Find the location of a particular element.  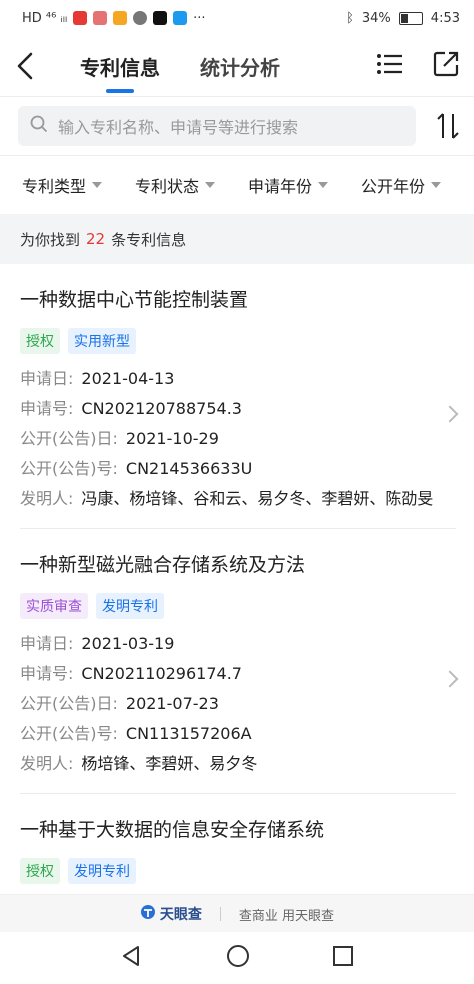

search-input: 输入专利名称、申请号等进行搜索 is located at coordinates (217, 126).